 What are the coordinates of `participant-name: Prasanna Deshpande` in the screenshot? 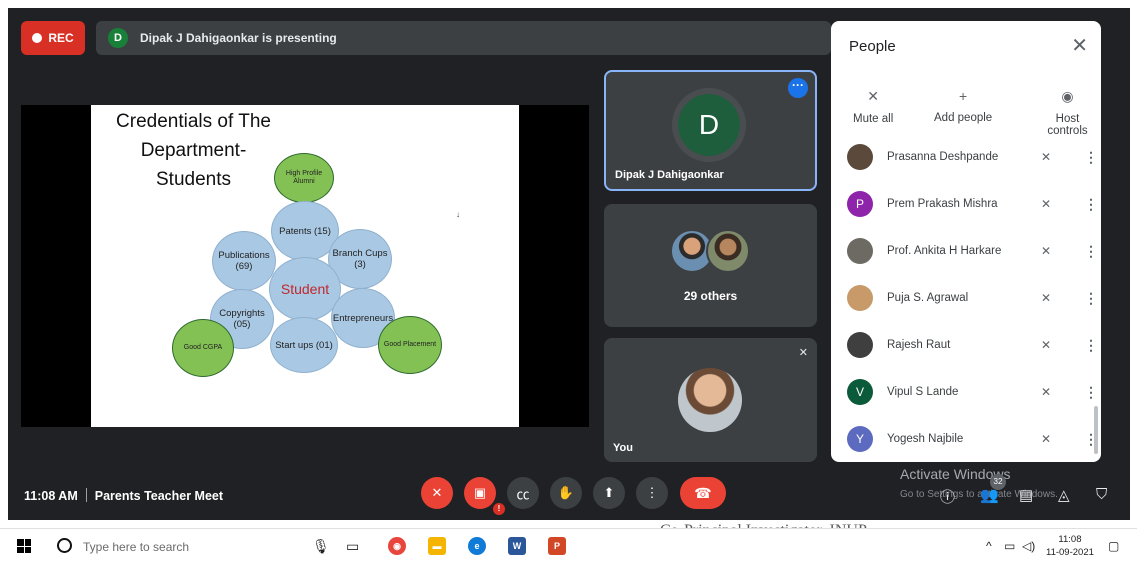 It's located at (943, 157).